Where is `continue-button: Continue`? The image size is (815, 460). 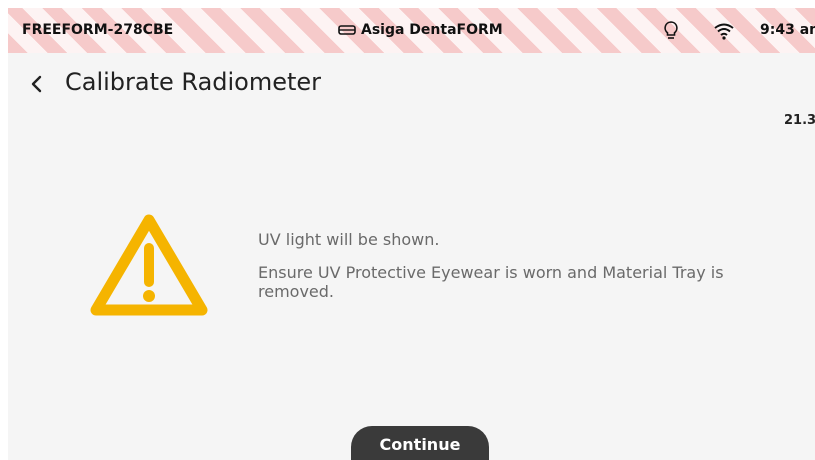
continue-button: Continue is located at coordinates (420, 443).